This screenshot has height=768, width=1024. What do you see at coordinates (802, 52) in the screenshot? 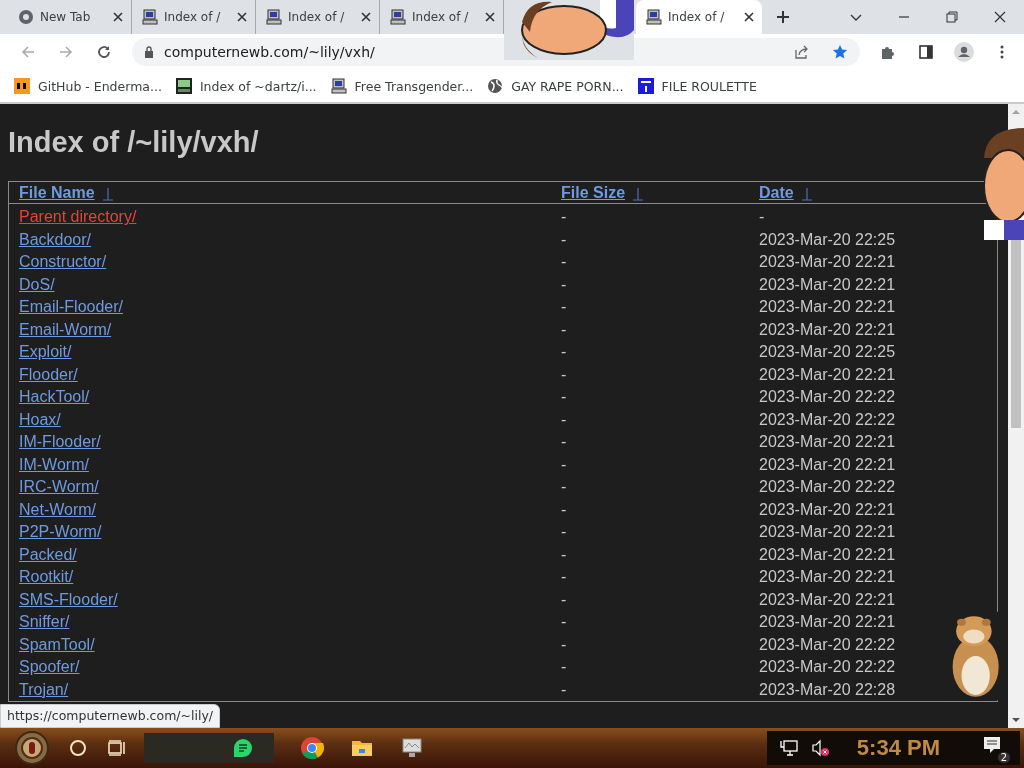
I see `share-icon` at bounding box center [802, 52].